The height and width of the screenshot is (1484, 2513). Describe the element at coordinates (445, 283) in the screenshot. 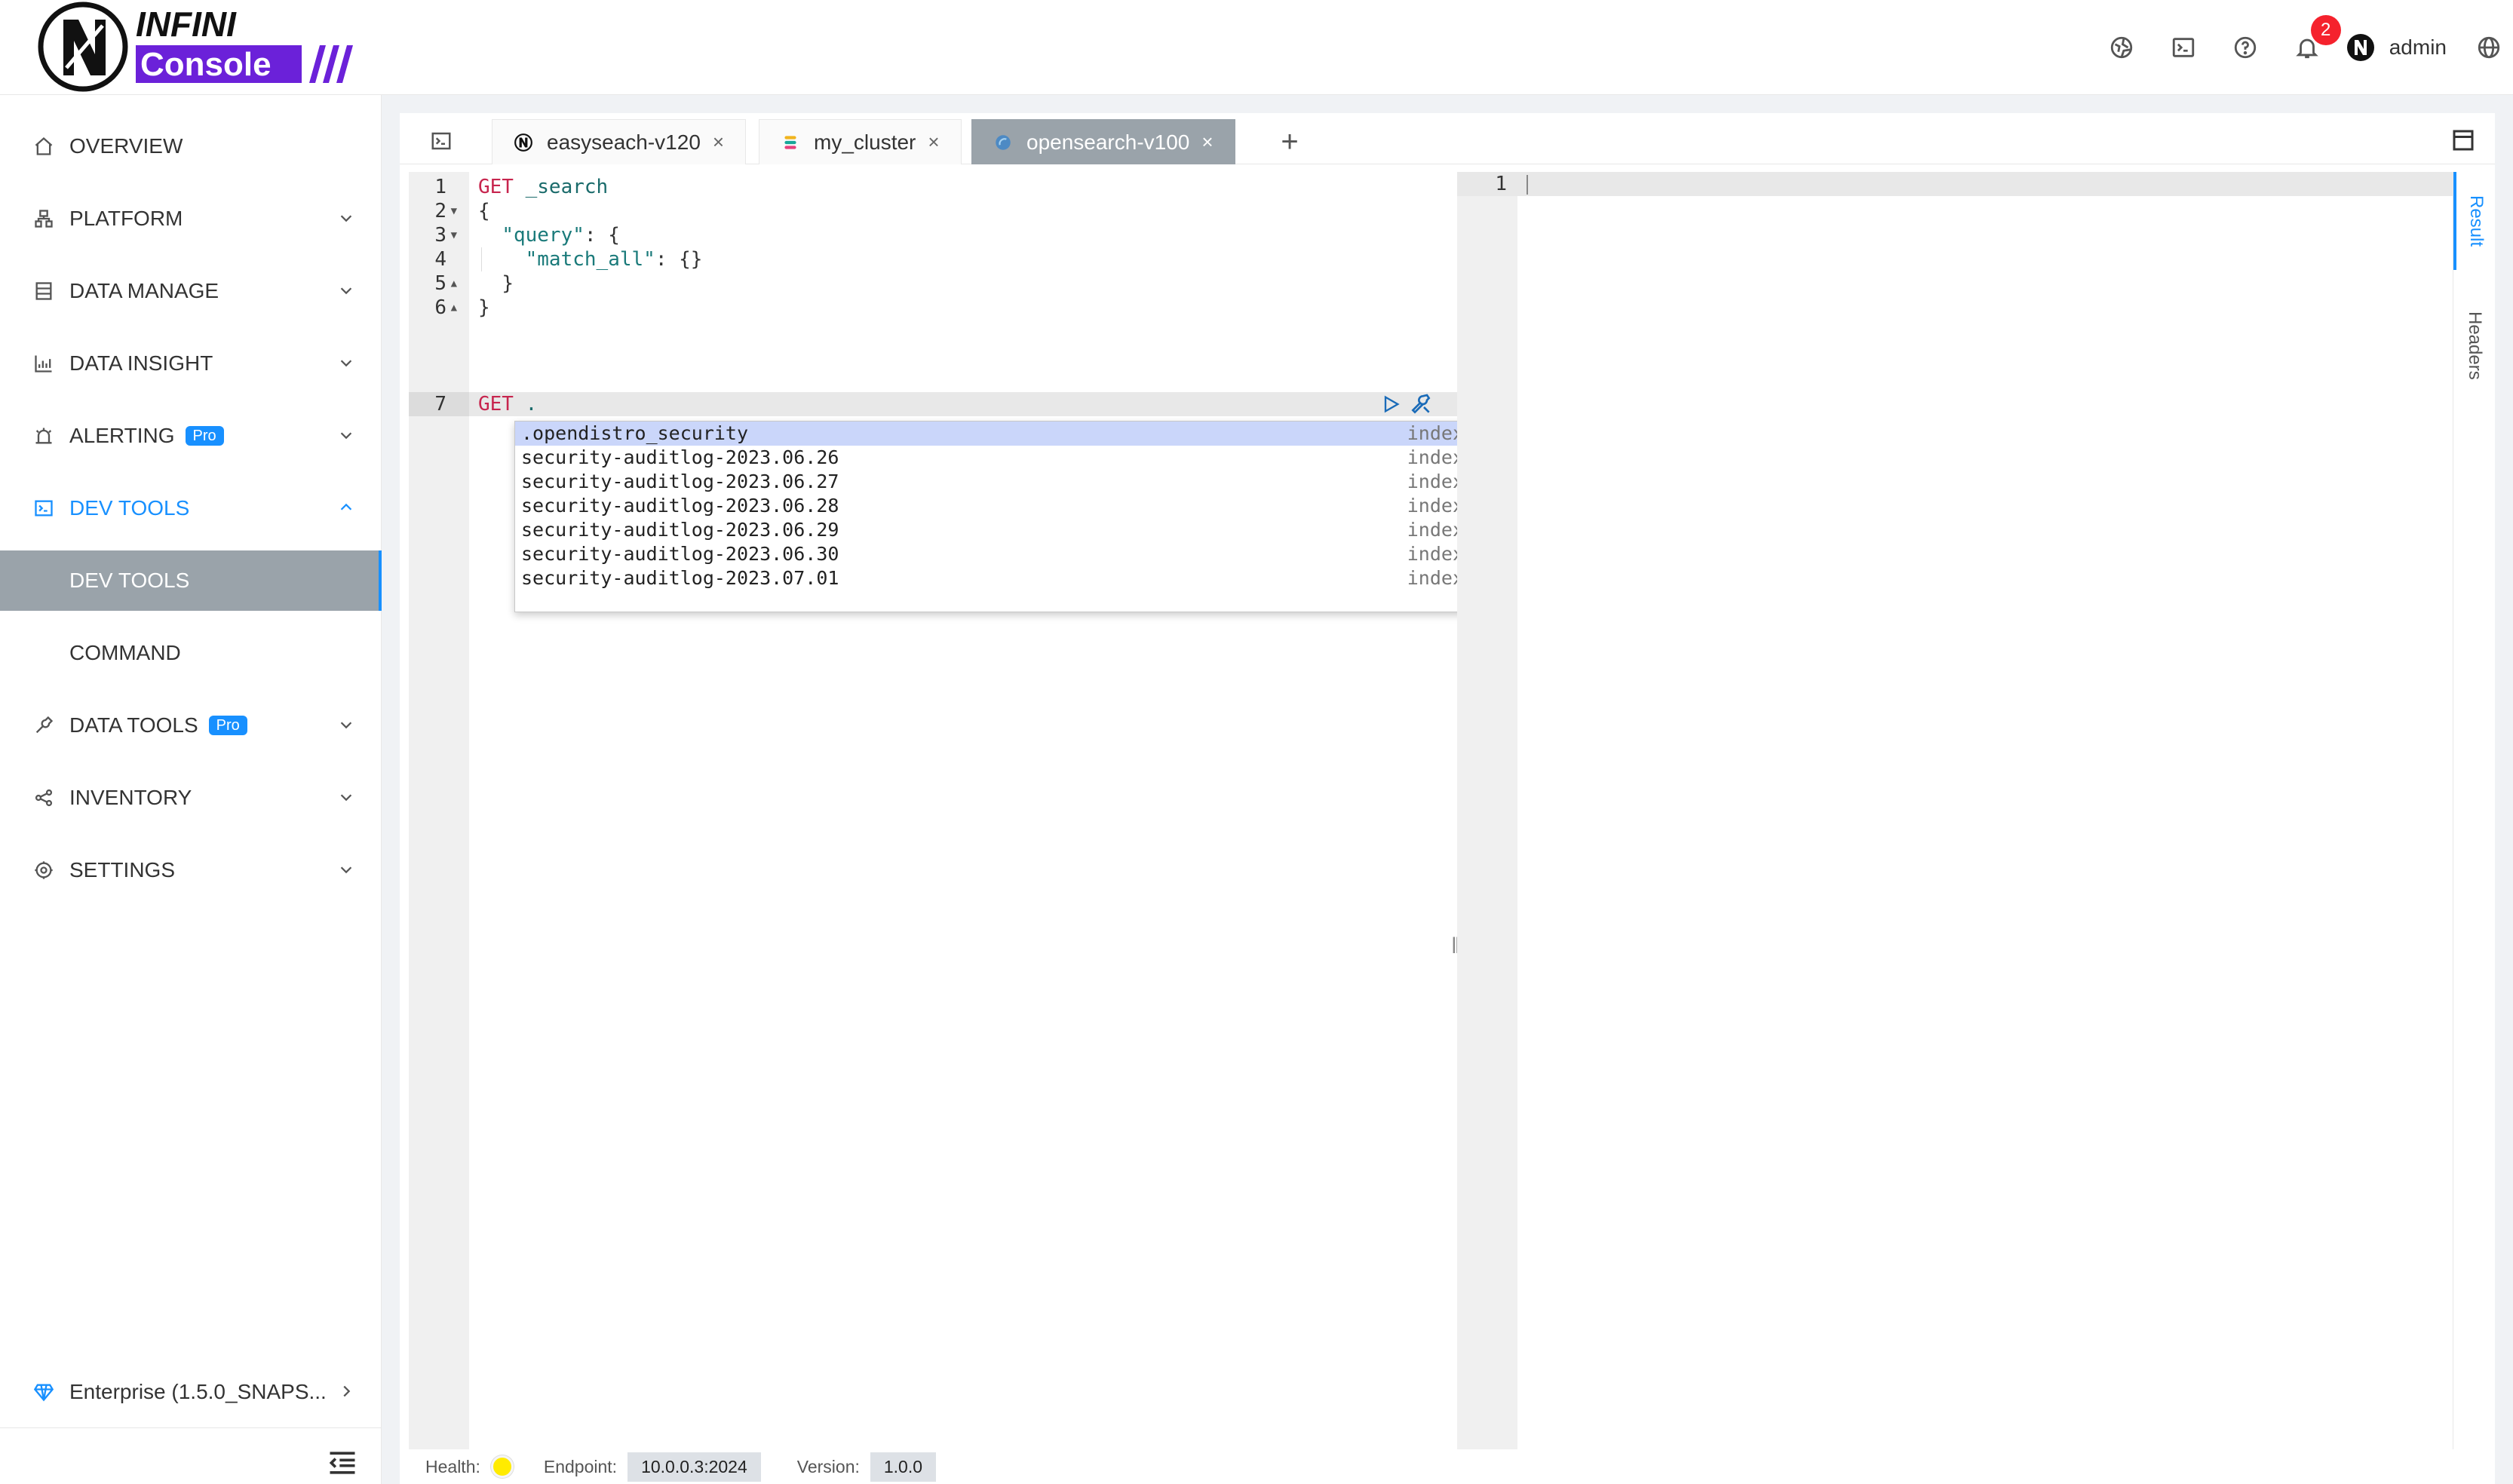

I see `line-number: 5 ▲` at that location.